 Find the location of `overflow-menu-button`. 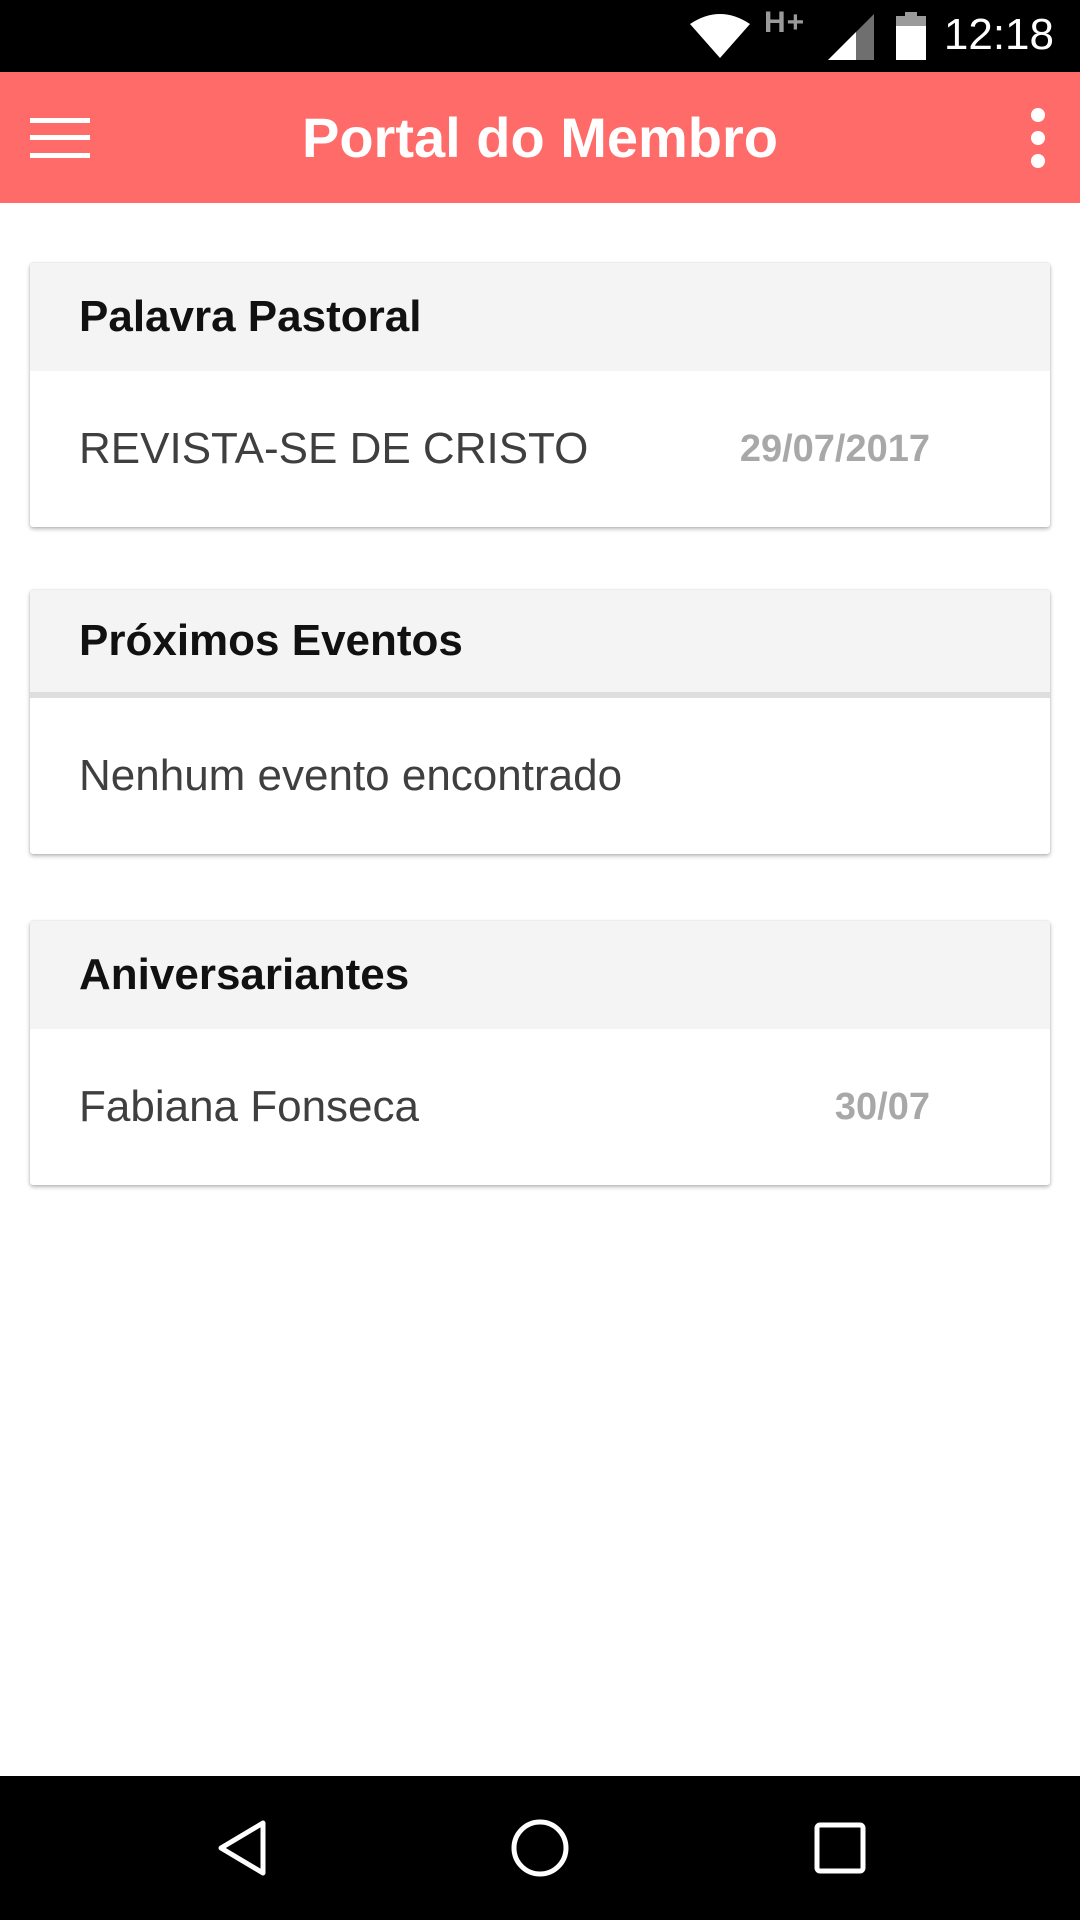

overflow-menu-button is located at coordinates (1038, 138).